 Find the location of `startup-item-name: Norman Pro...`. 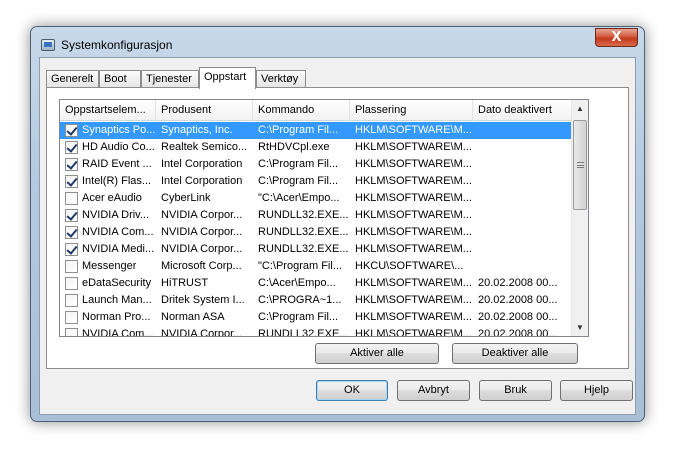

startup-item-name: Norman Pro... is located at coordinates (116, 317).